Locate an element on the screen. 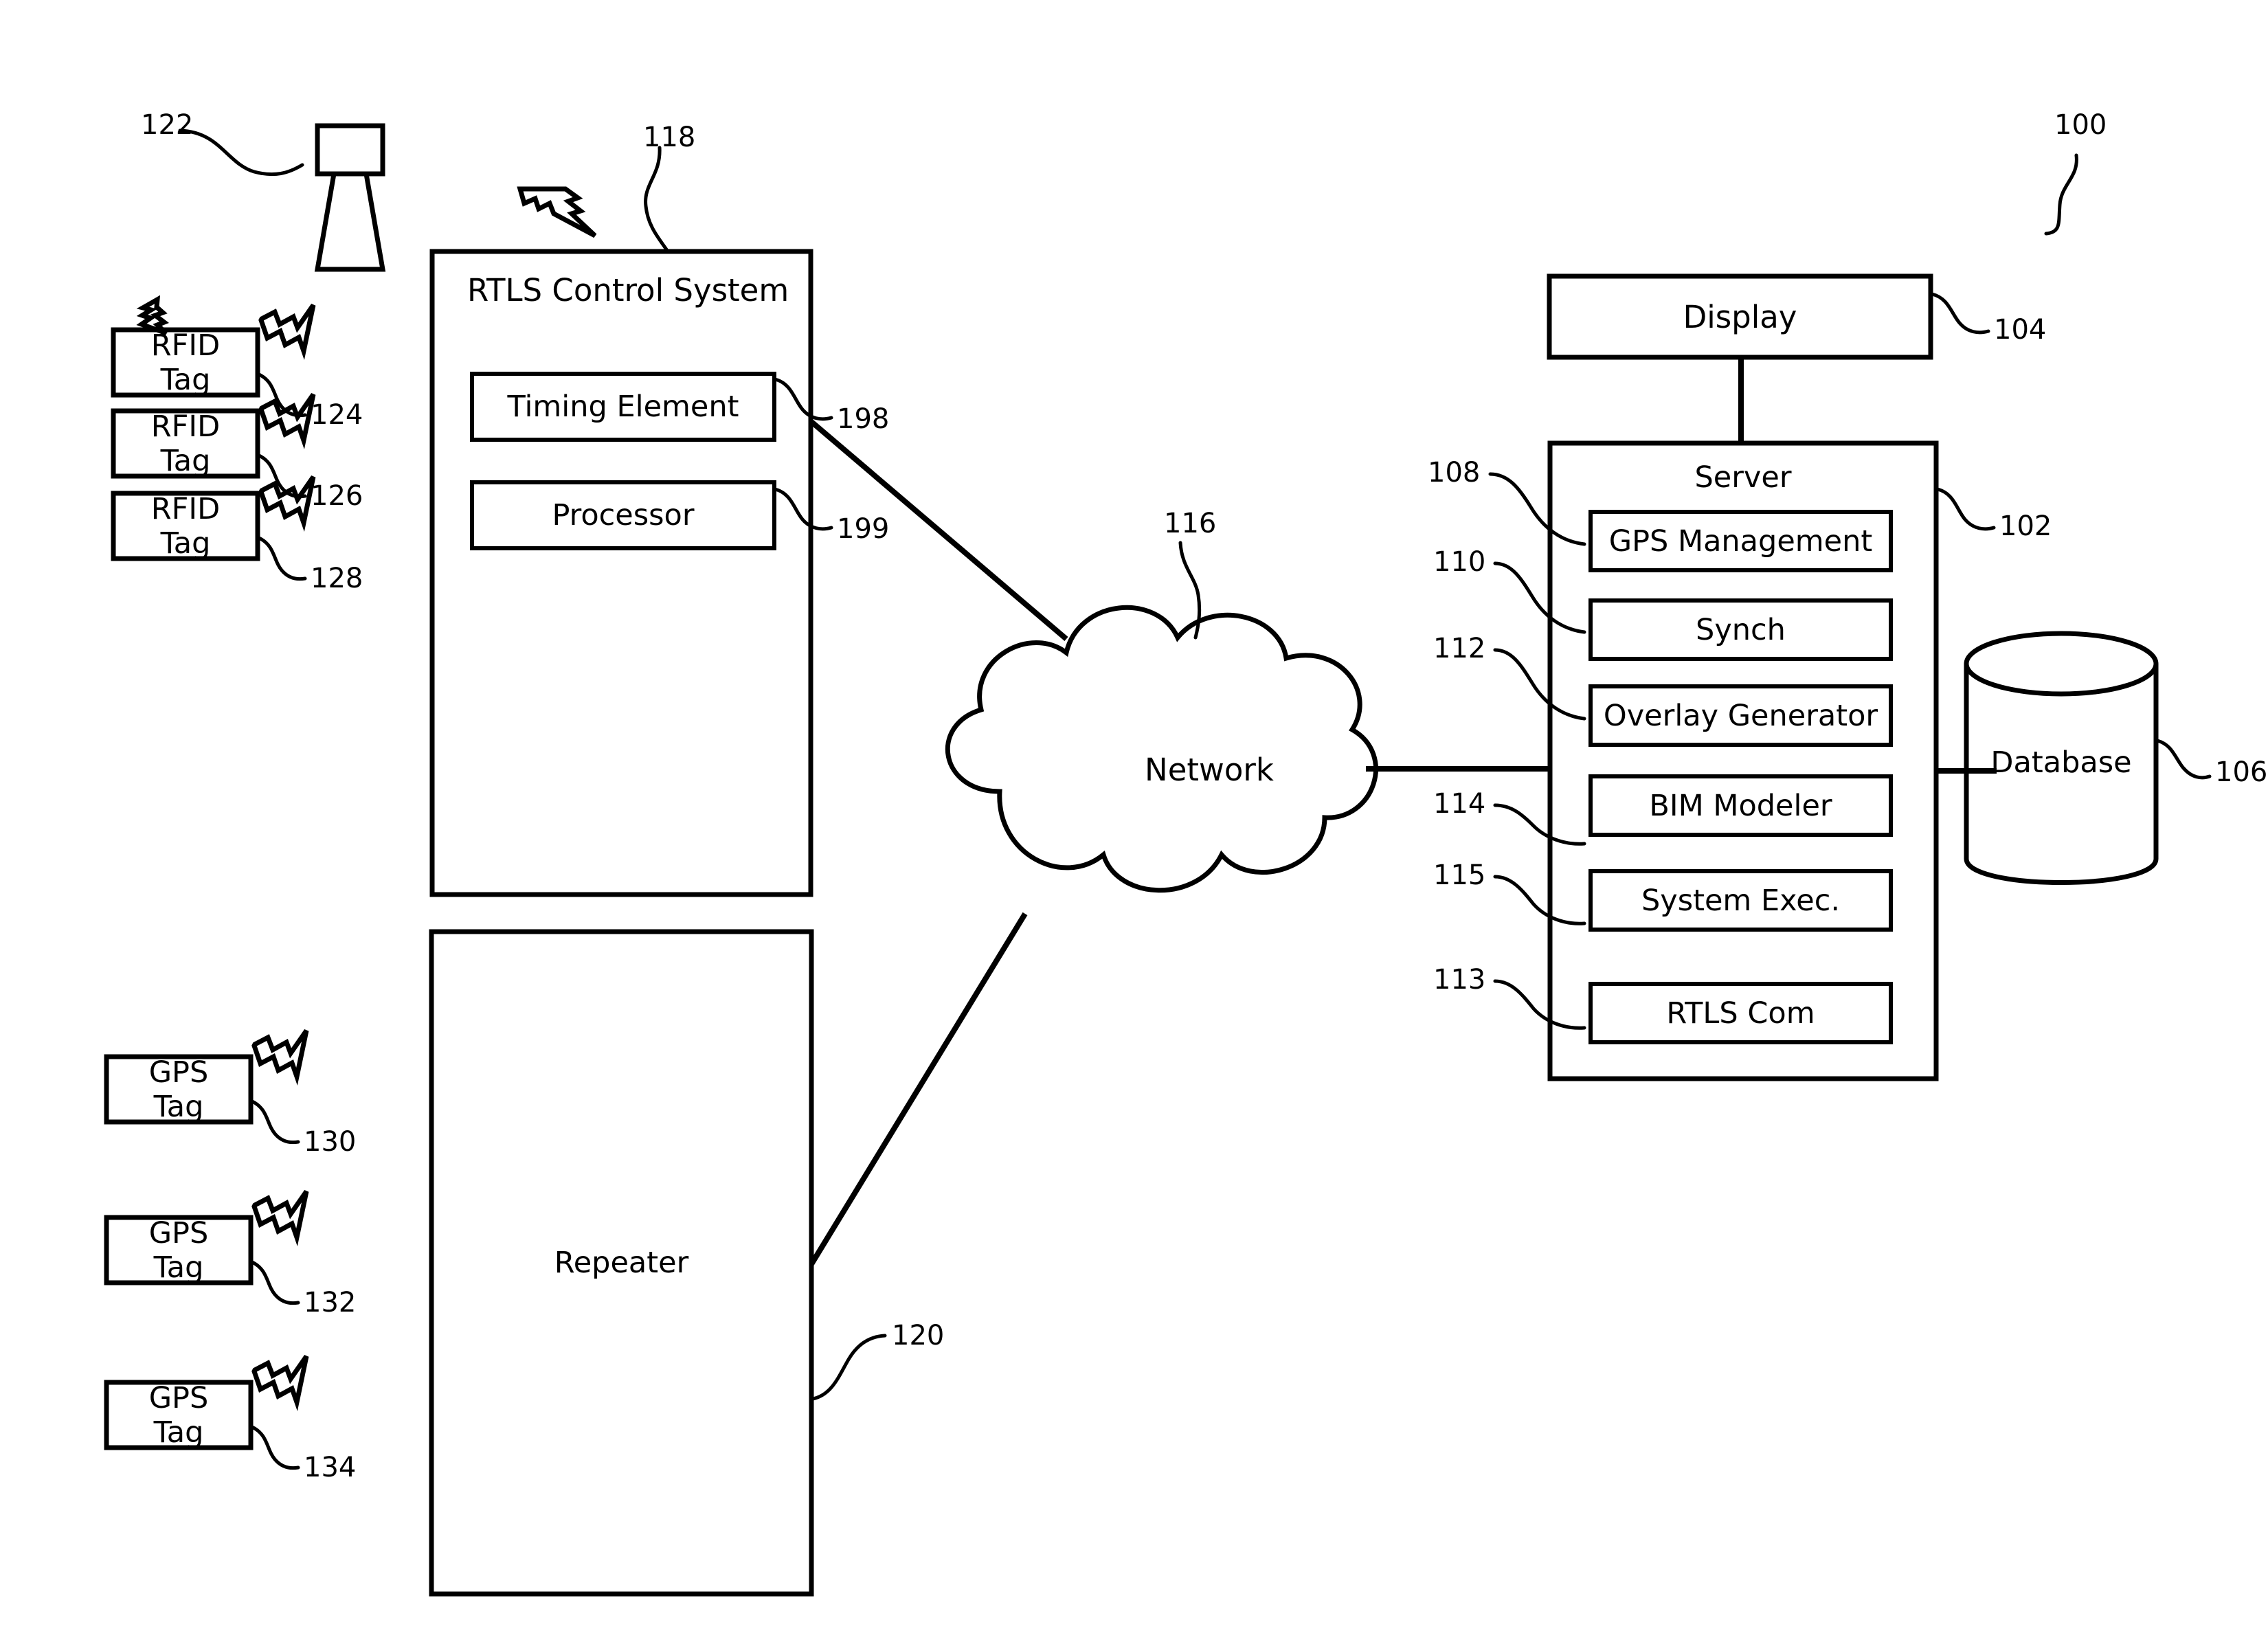 The width and height of the screenshot is (2268, 1640). rfid-tag-ref-128: 128 is located at coordinates (337, 578).